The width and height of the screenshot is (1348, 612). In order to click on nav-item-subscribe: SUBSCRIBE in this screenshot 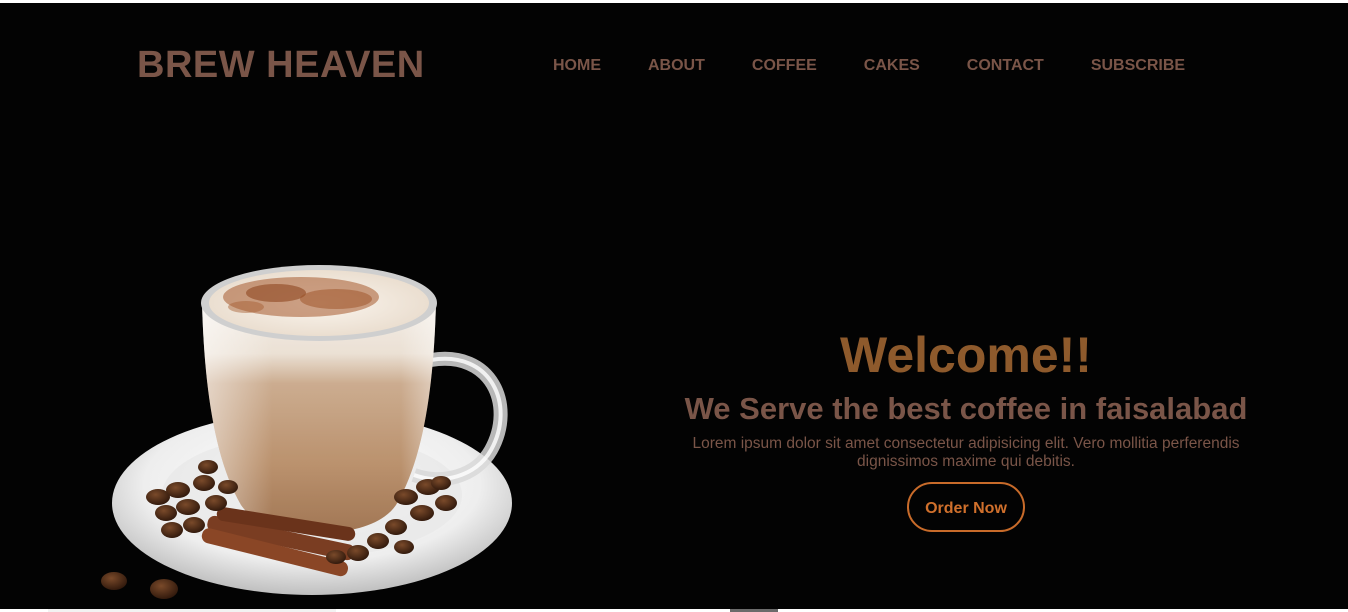, I will do `click(1138, 66)`.